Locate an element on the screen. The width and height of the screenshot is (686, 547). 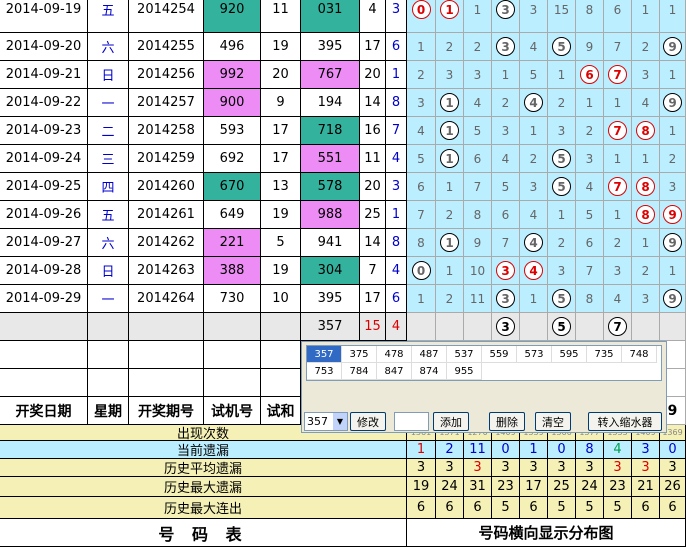
panel-number: 375 is located at coordinates (359, 354).